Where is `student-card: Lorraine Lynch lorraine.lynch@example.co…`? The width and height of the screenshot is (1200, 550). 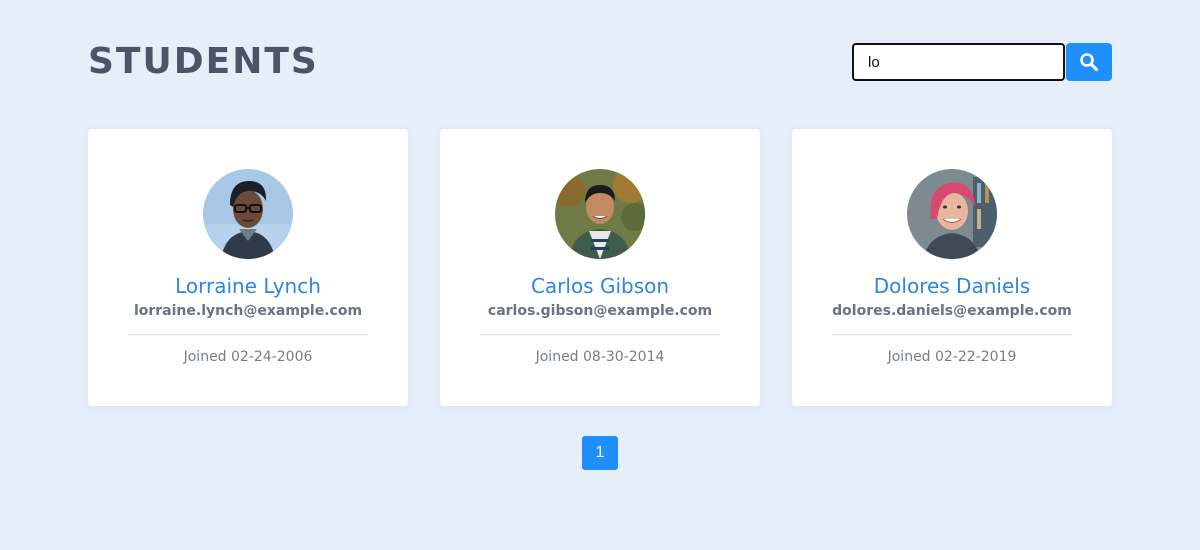 student-card: Lorraine Lynch lorraine.lynch@example.co… is located at coordinates (248, 267).